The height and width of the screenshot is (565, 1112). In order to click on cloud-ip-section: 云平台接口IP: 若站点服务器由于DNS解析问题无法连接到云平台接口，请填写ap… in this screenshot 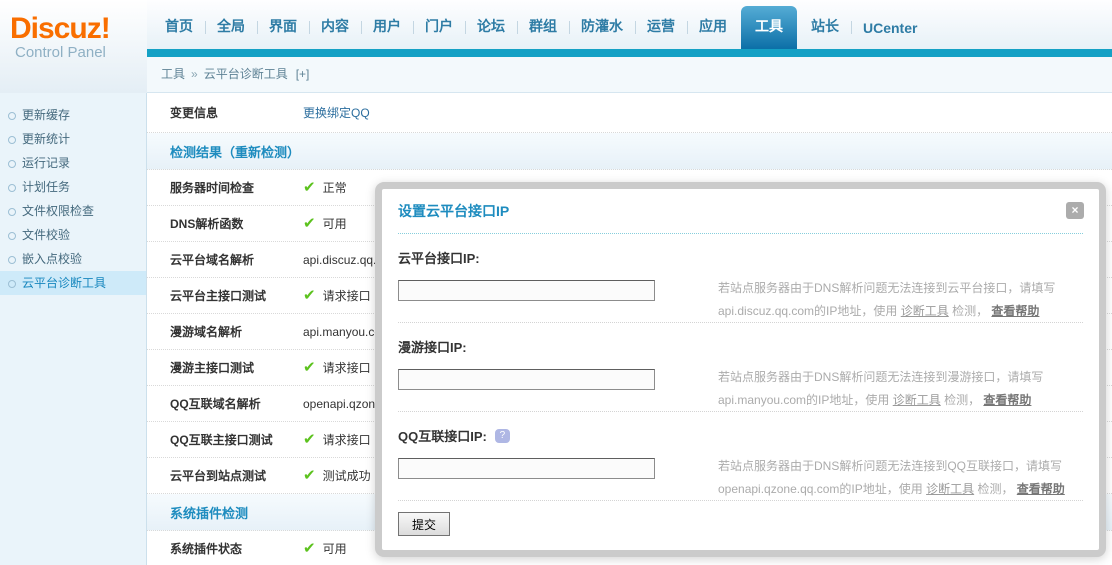, I will do `click(740, 278)`.